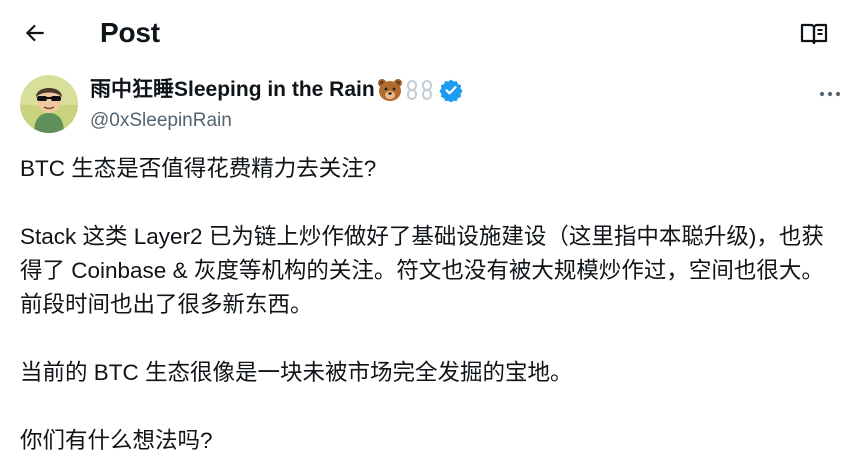 This screenshot has height=473, width=860. Describe the element at coordinates (451, 90) in the screenshot. I see `verified-badge-icon` at that location.